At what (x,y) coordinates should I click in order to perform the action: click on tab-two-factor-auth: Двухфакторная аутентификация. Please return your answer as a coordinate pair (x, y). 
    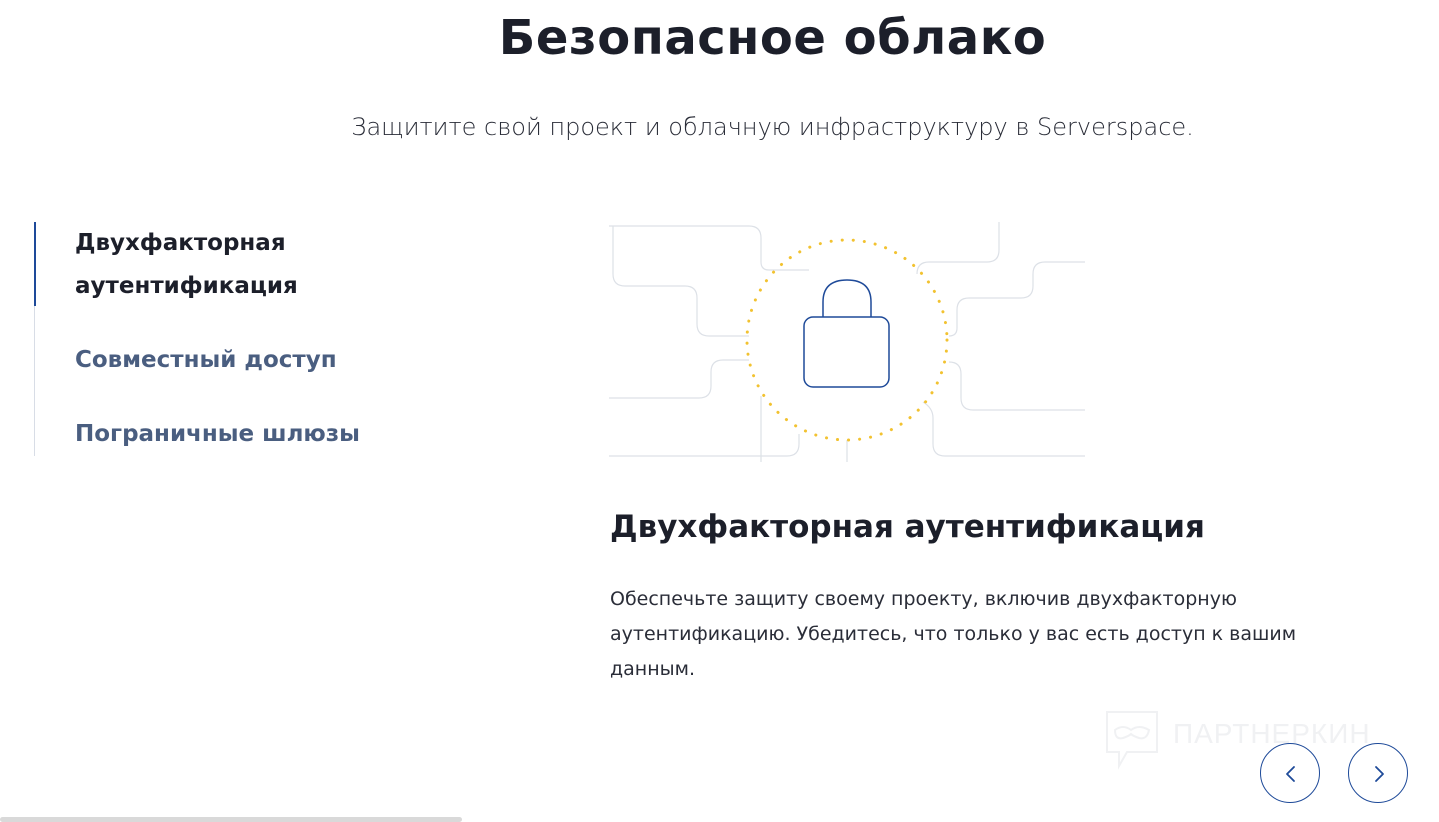
    Looking at the image, I should click on (225, 265).